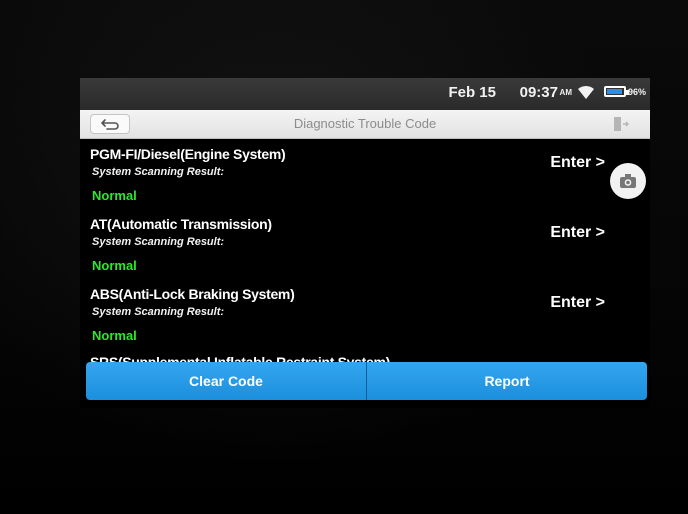  I want to click on battery-fill, so click(615, 91).